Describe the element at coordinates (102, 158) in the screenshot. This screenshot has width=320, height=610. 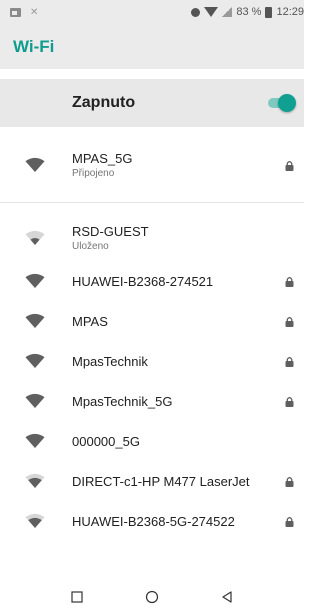
I see `network-name: MPAS_5G` at that location.